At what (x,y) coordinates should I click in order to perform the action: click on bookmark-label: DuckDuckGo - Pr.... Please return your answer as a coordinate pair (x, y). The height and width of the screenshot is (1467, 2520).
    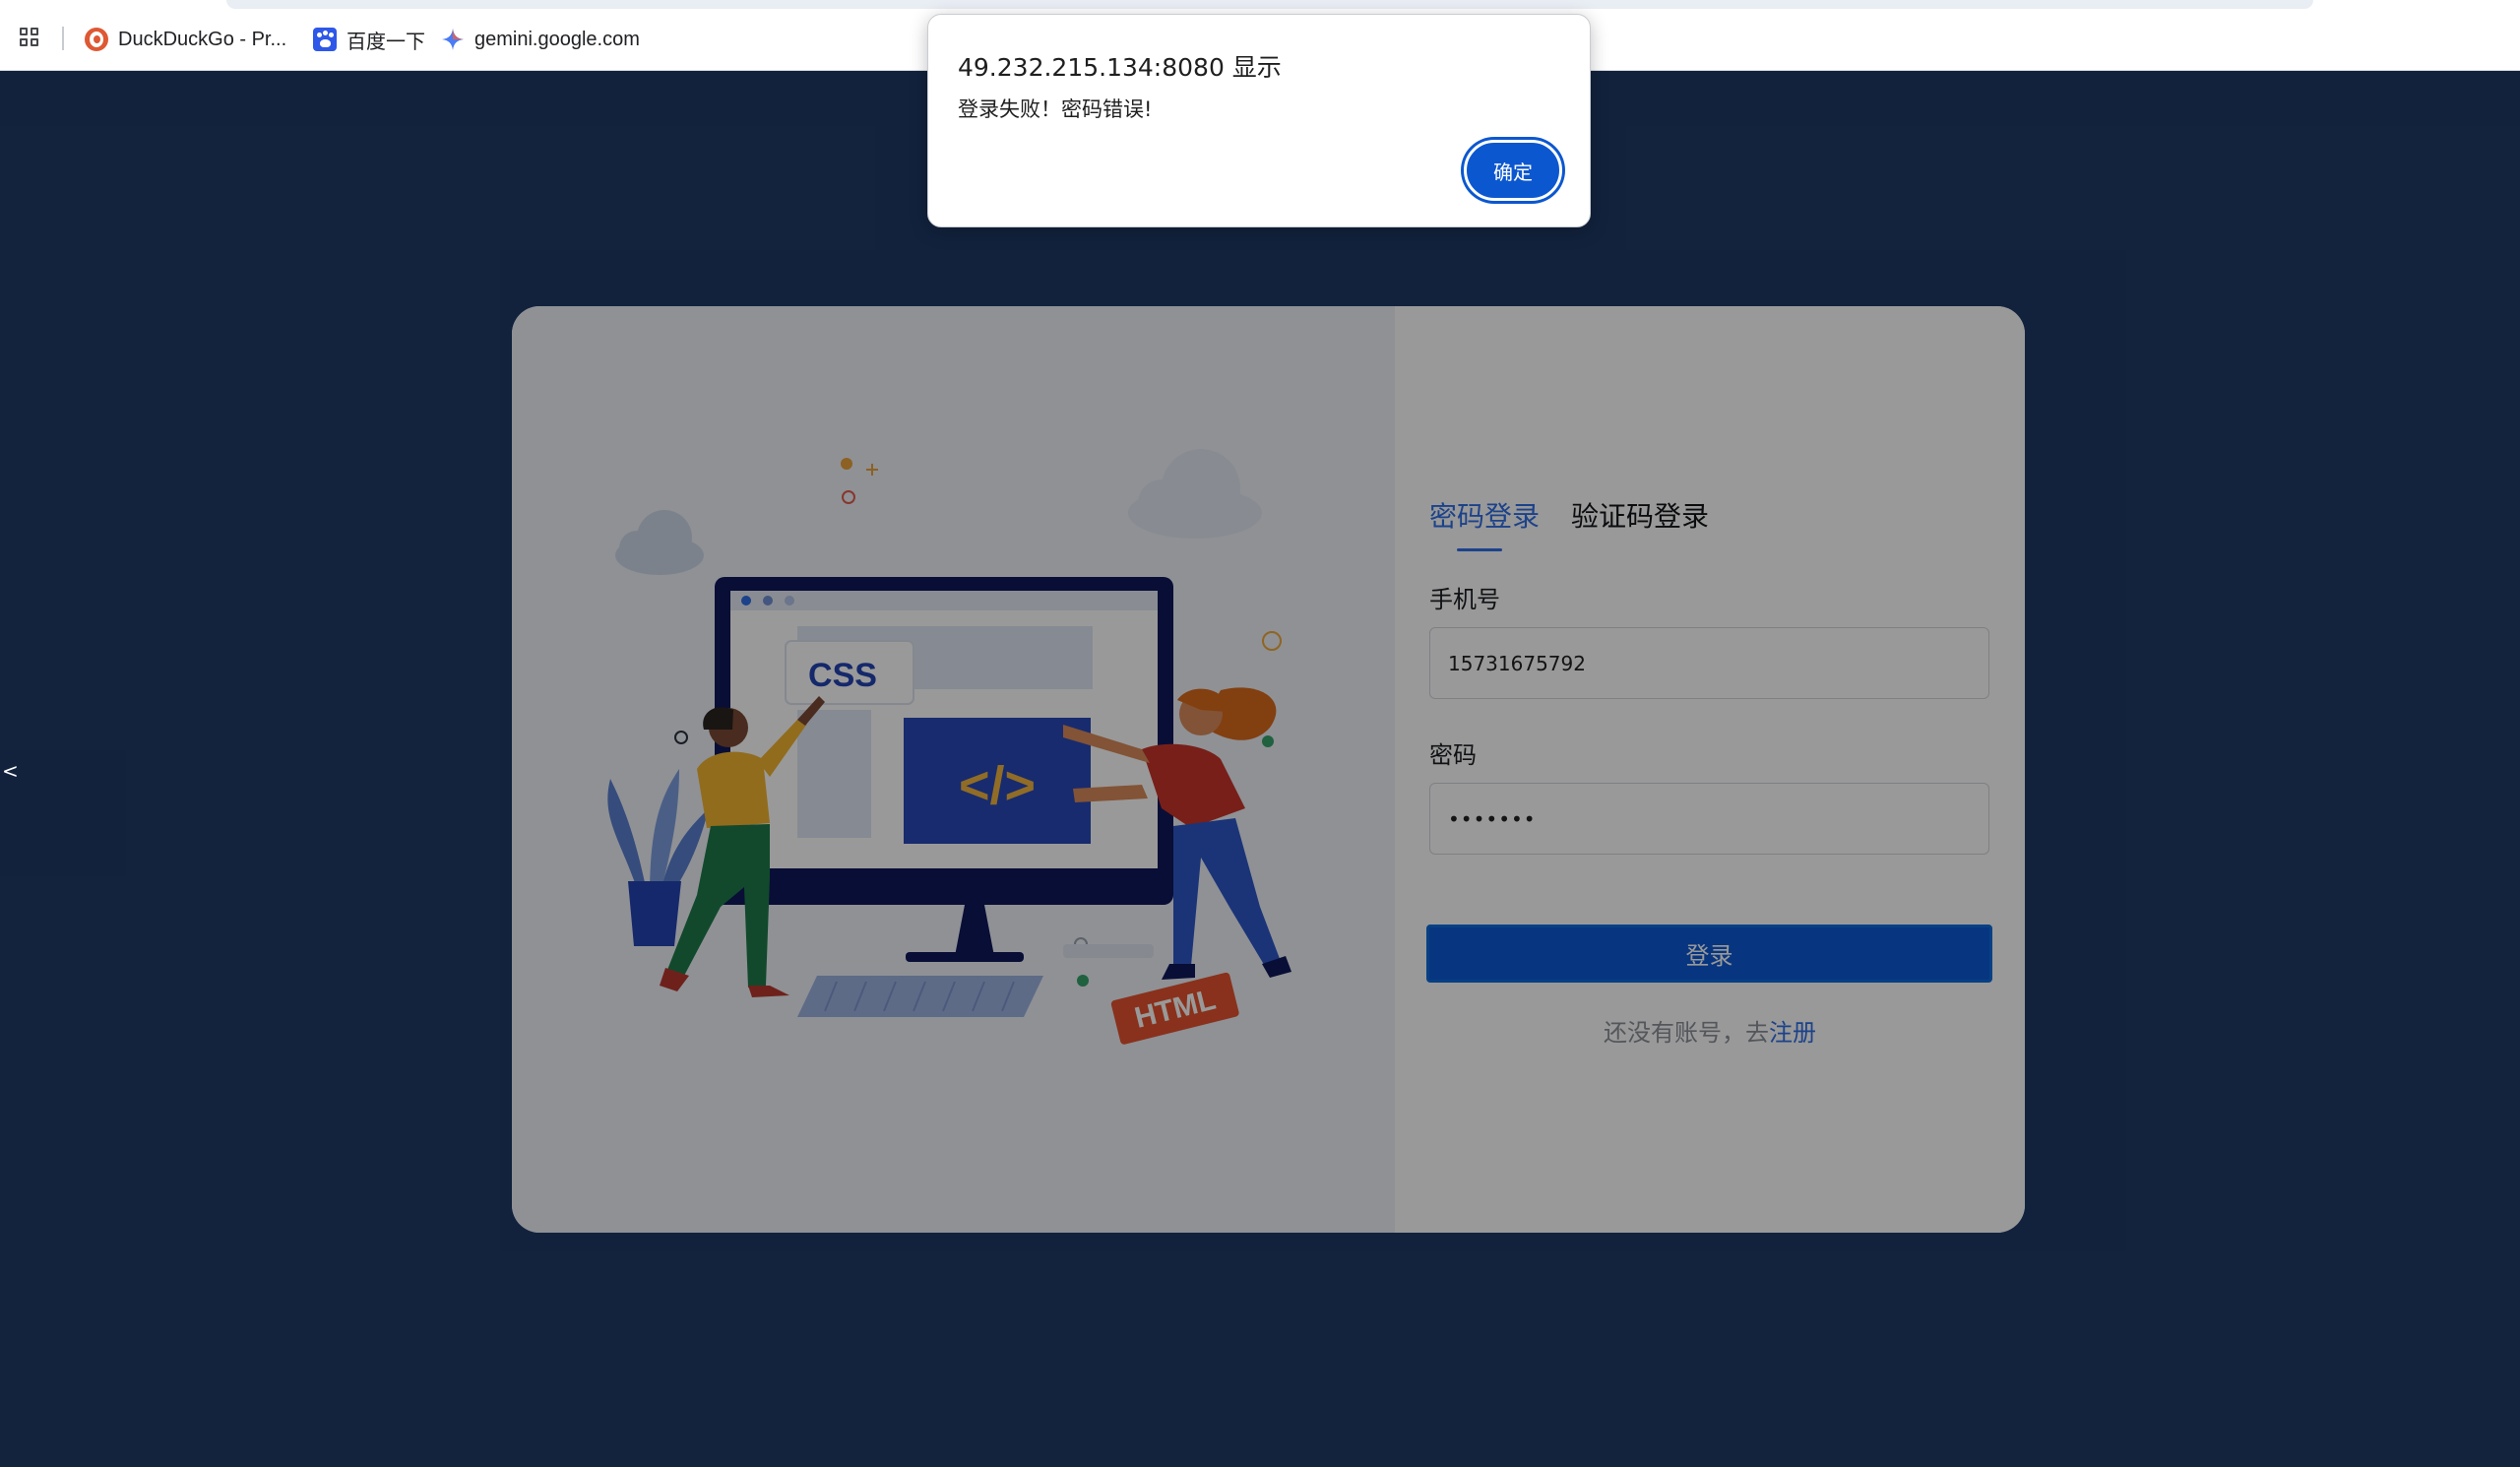
    Looking at the image, I should click on (202, 39).